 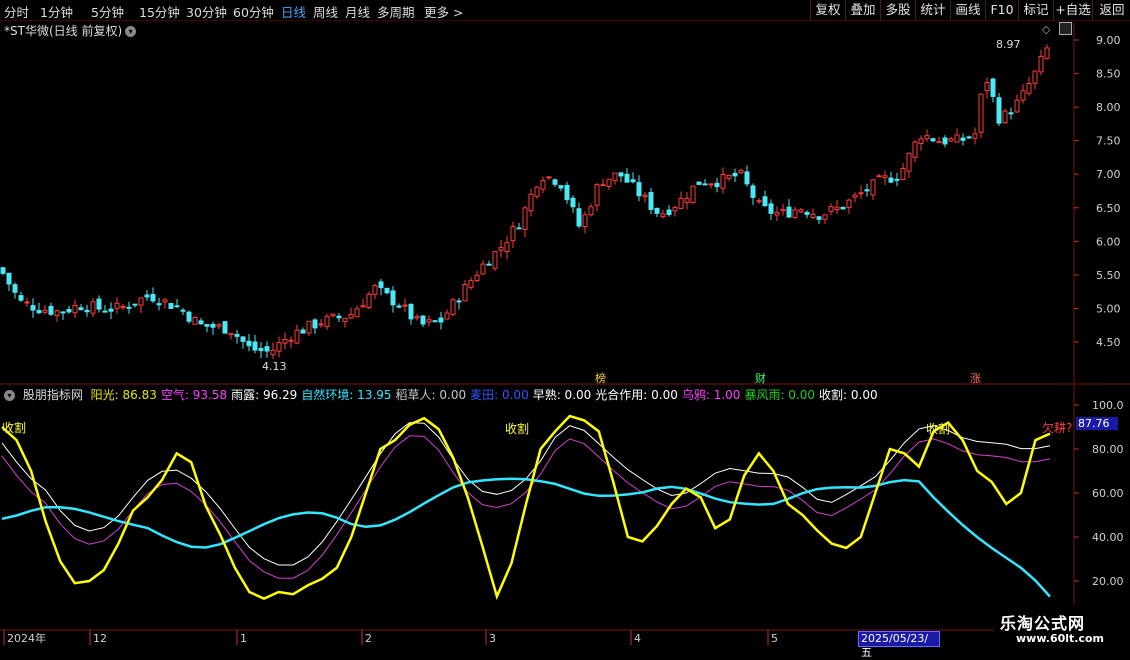 I want to click on multi-stock-button: 多股, so click(x=897, y=10).